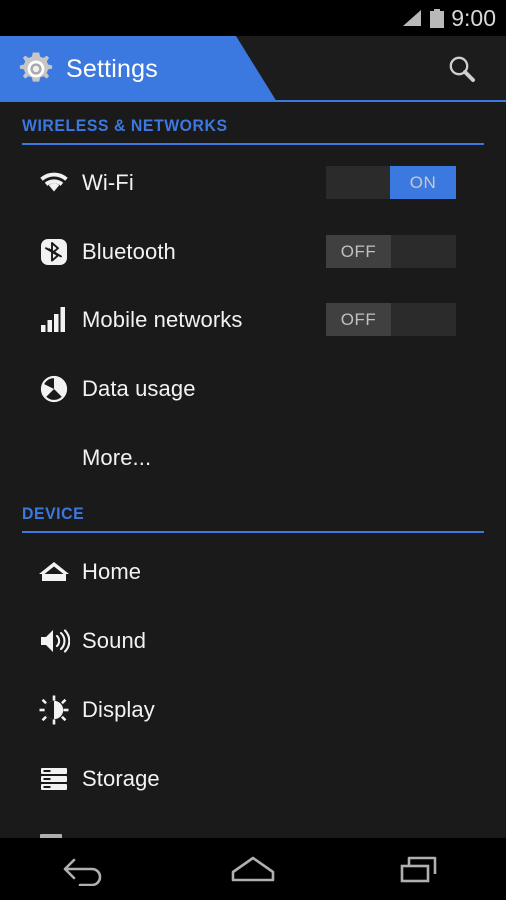 The height and width of the screenshot is (900, 506). I want to click on sound-speaker-icon, so click(54, 641).